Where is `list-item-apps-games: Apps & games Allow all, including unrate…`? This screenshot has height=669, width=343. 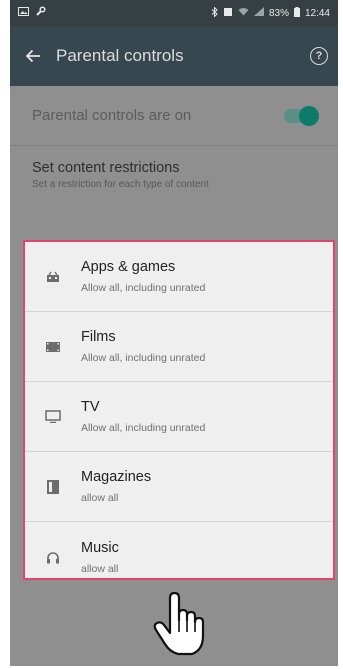
list-item-apps-games: Apps & games Allow all, including unrate… is located at coordinates (179, 277).